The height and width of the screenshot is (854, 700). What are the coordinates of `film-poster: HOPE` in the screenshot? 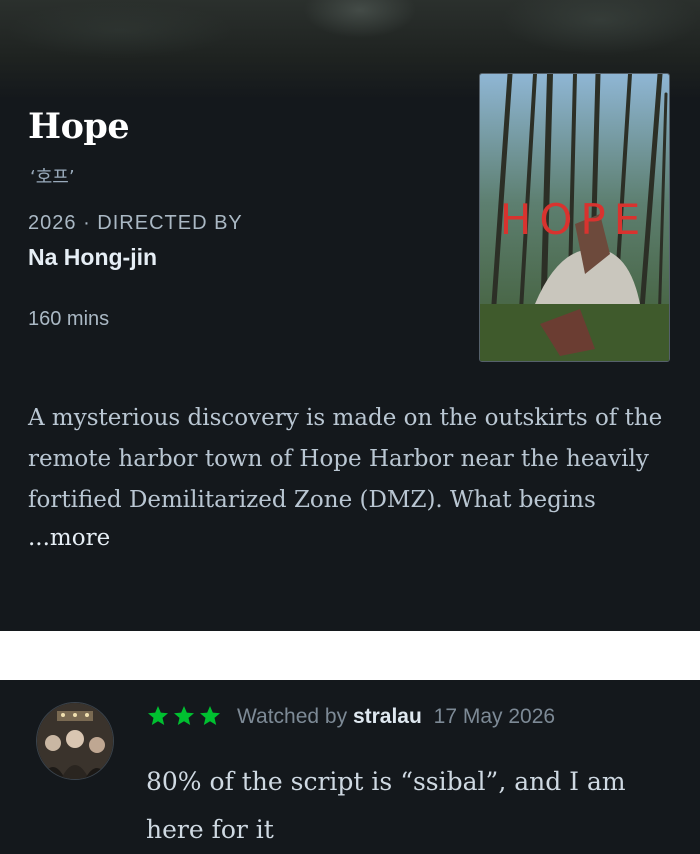 It's located at (574, 217).